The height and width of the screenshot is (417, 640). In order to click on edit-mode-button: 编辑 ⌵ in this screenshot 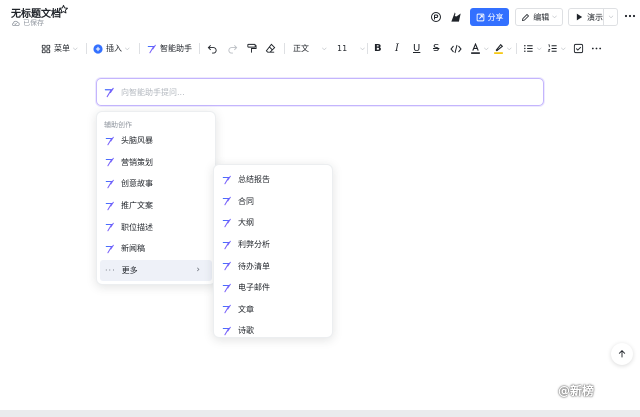, I will do `click(539, 17)`.